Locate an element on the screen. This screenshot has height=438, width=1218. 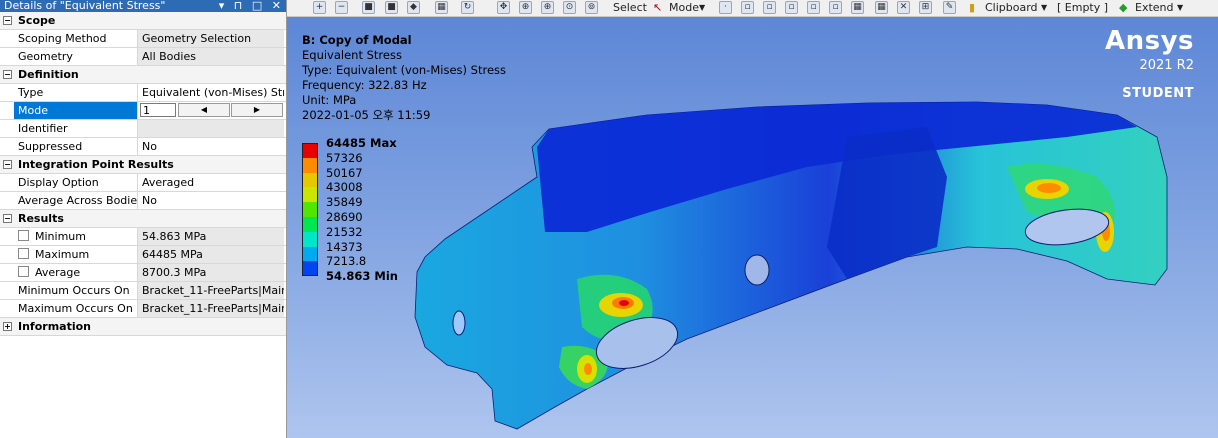
category-results: − Results is located at coordinates (143, 219).